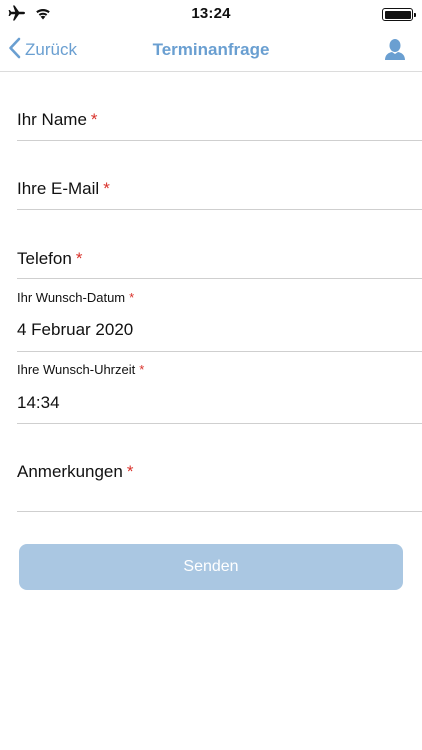 This screenshot has width=422, height=750. I want to click on email-label-text: Ihre E-Mail, so click(58, 188).